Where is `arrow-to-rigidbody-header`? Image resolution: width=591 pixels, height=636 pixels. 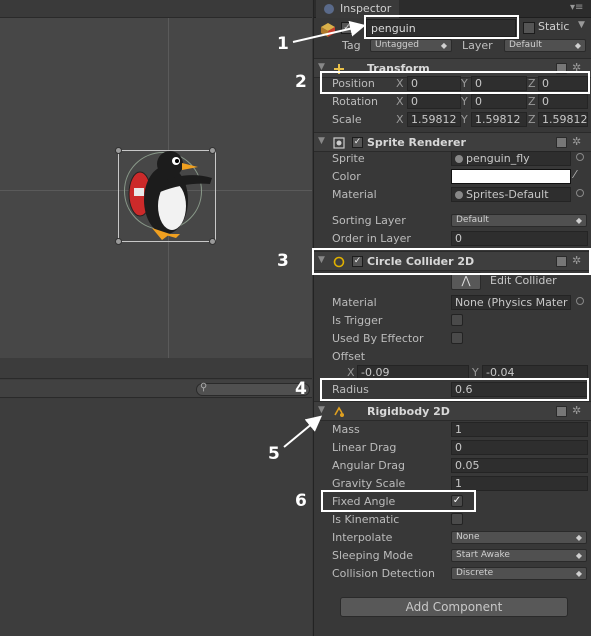
arrow-to-rigidbody-header is located at coordinates (303, 431).